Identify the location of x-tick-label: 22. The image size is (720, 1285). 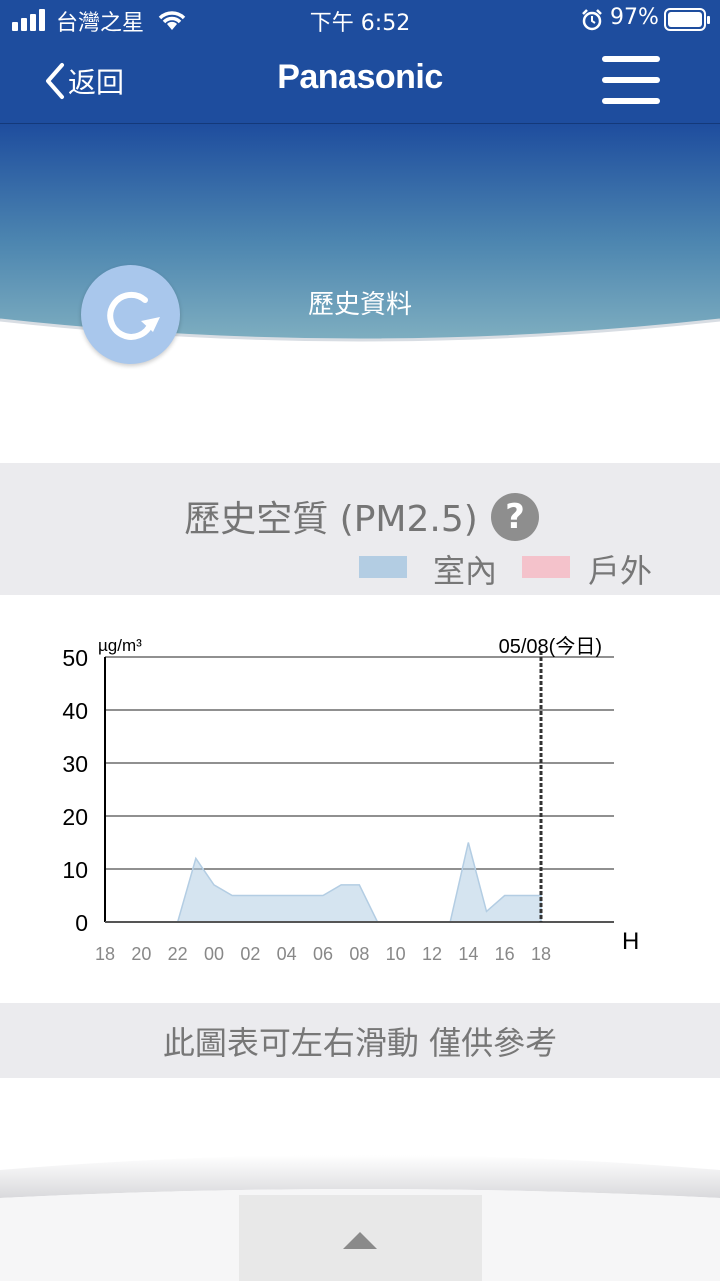
(178, 954).